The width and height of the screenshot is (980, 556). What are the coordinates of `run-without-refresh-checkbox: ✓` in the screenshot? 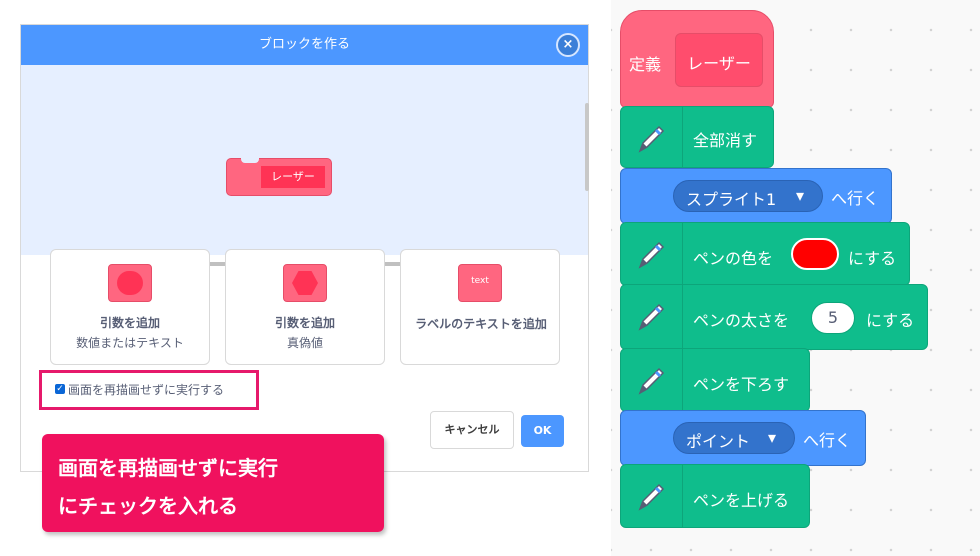 It's located at (60, 389).